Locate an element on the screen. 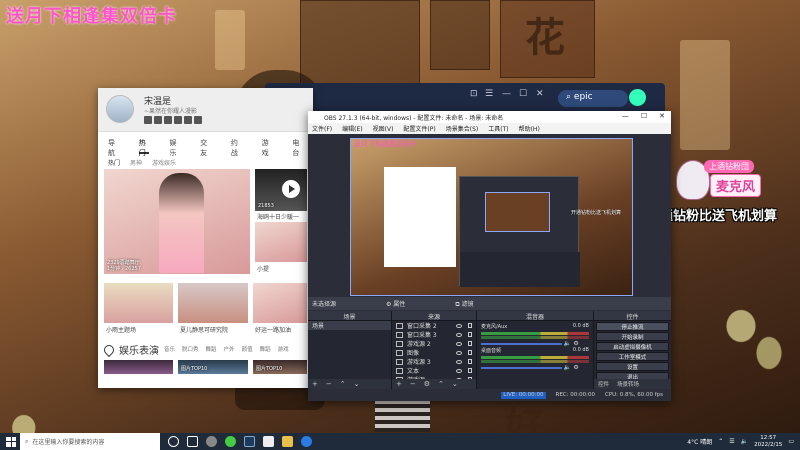 The height and width of the screenshot is (450, 800). menu-tools: 工具(T) is located at coordinates (498, 128).